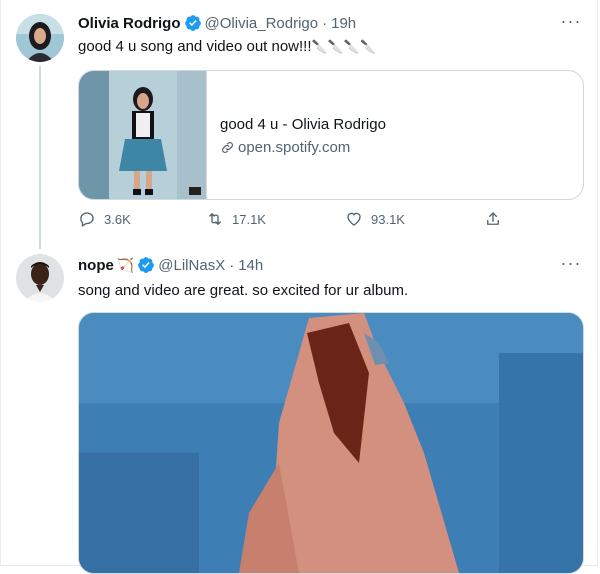  Describe the element at coordinates (117, 219) in the screenshot. I see `reply-count: 3.6K` at that location.